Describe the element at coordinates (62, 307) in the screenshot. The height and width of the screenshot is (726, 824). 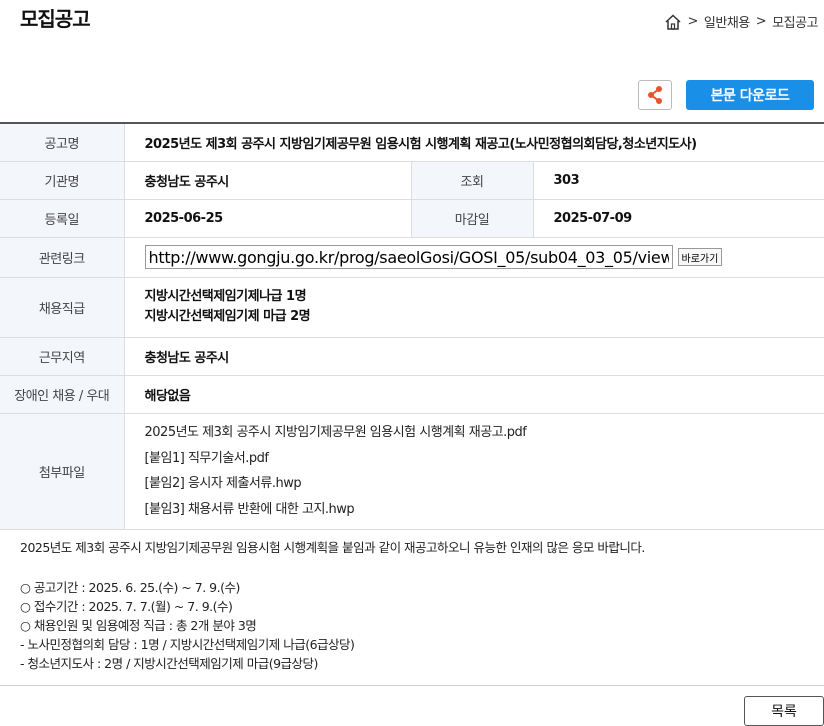
I see `positions-label: 채용직급` at that location.